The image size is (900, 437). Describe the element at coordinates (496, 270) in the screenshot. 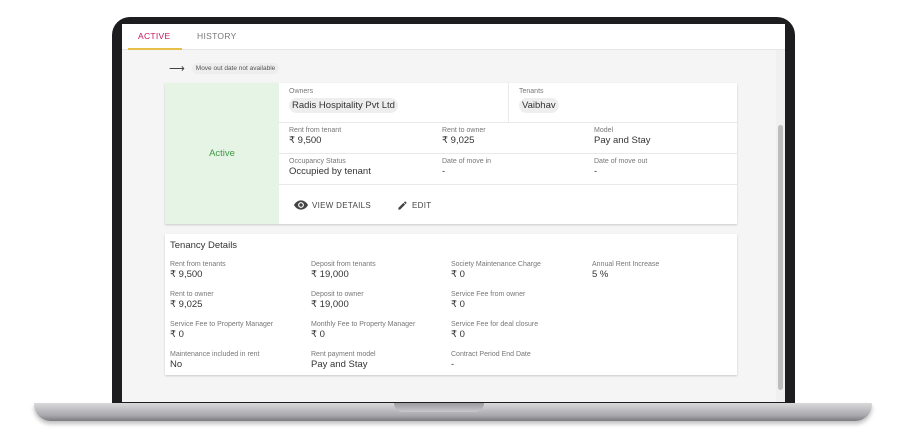

I see `detail-field: Society Maintenance Charge ₹ 0` at that location.